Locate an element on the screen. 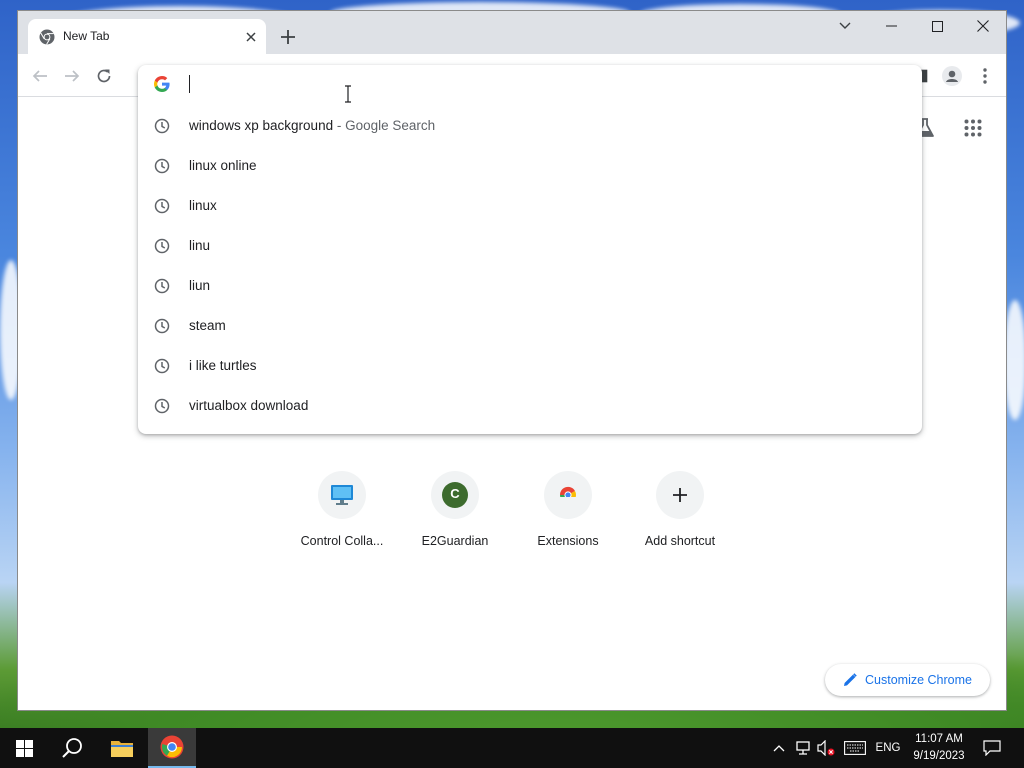 This screenshot has width=1024, height=768. omnibox-suggestion: liun is located at coordinates (530, 286).